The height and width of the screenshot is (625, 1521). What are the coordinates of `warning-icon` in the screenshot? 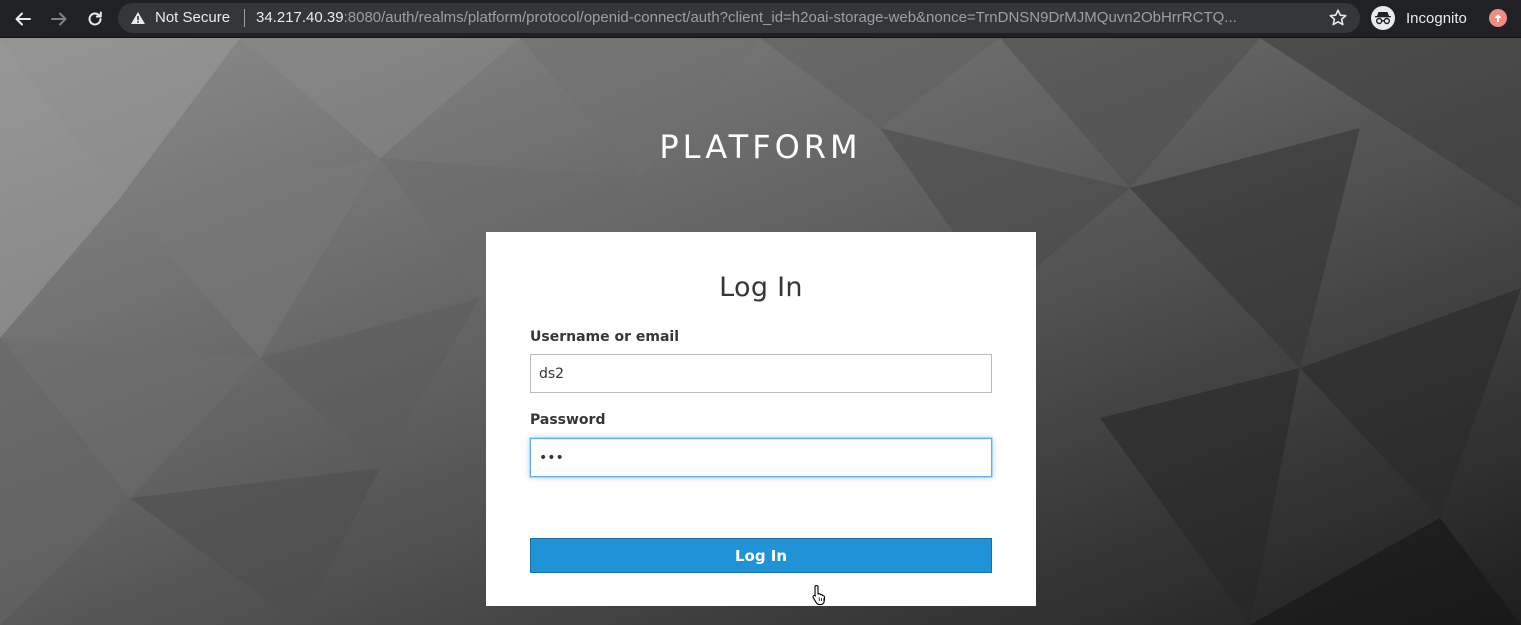 It's located at (138, 18).